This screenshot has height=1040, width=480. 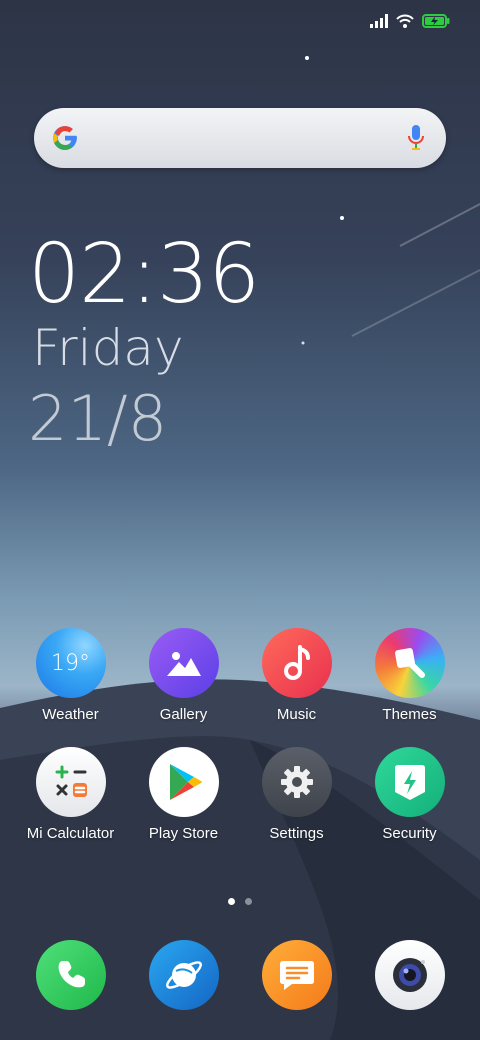 I want to click on app-label: Play Store, so click(x=183, y=833).